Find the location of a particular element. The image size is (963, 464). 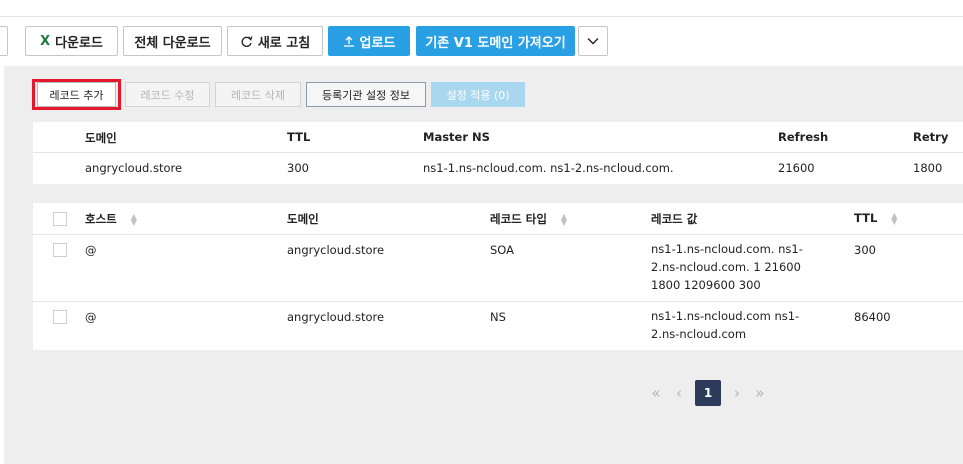

download-all-button: 전체 다운로드 is located at coordinates (172, 41).